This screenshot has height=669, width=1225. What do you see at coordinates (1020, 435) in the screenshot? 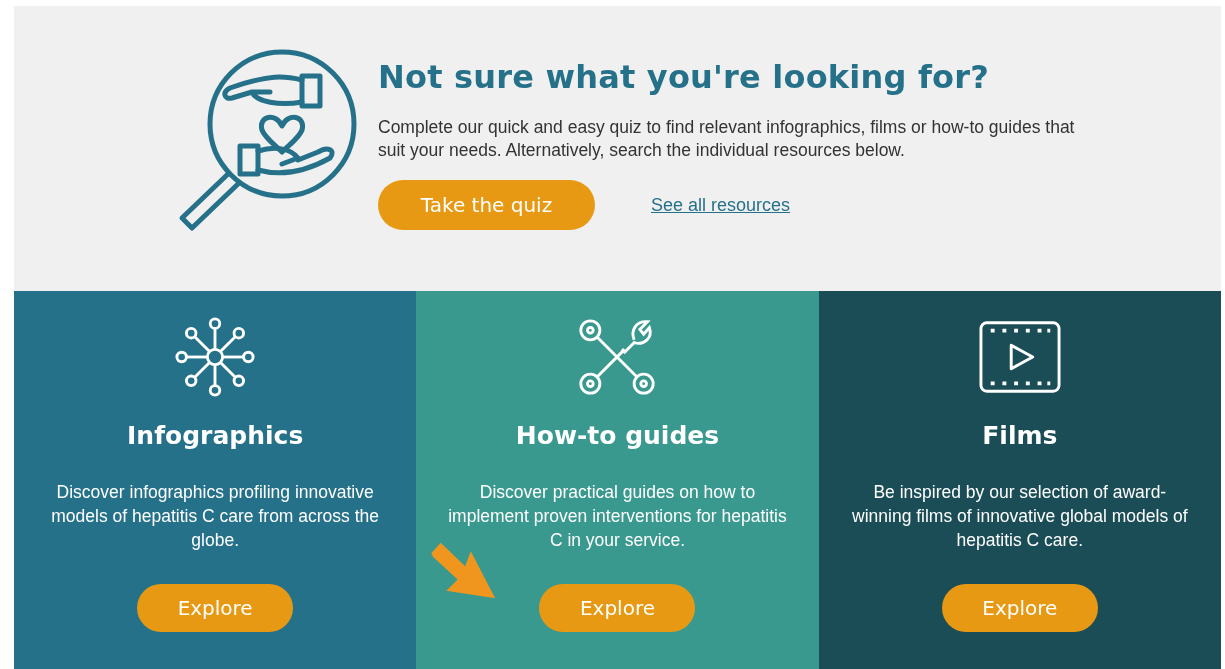
I see `card-title: Films` at bounding box center [1020, 435].